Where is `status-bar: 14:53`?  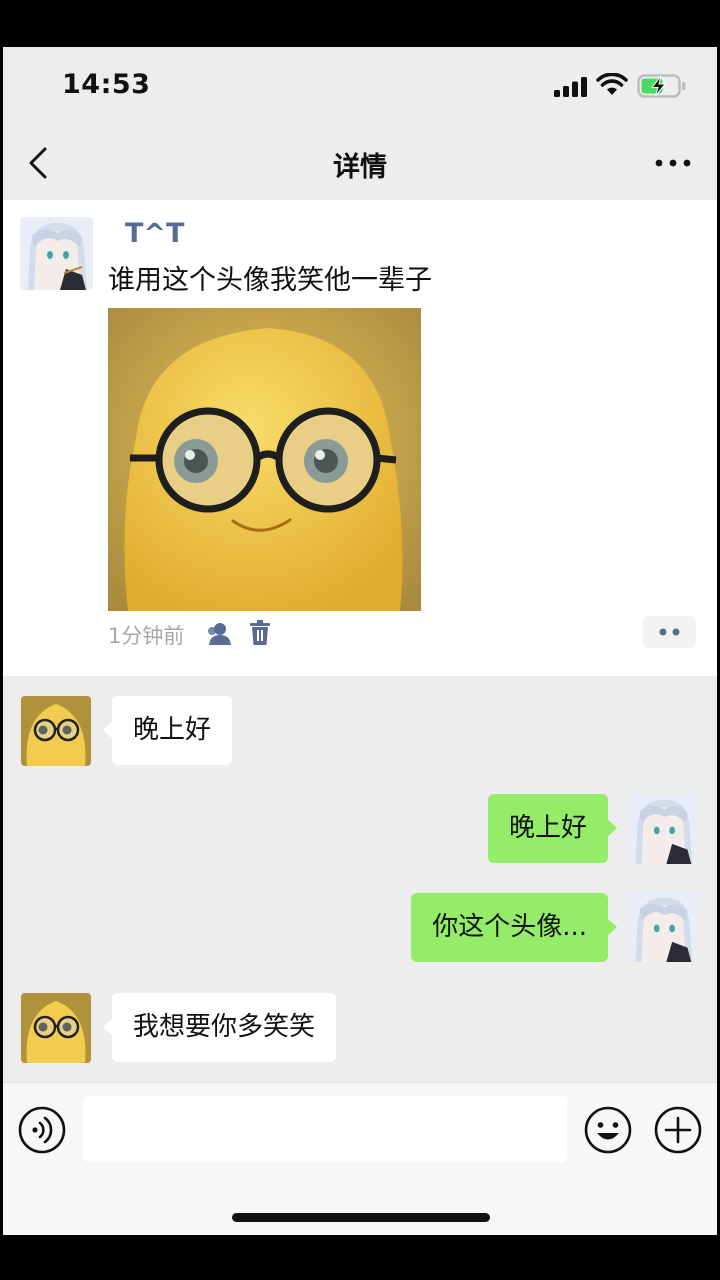 status-bar: 14:53 is located at coordinates (360, 87).